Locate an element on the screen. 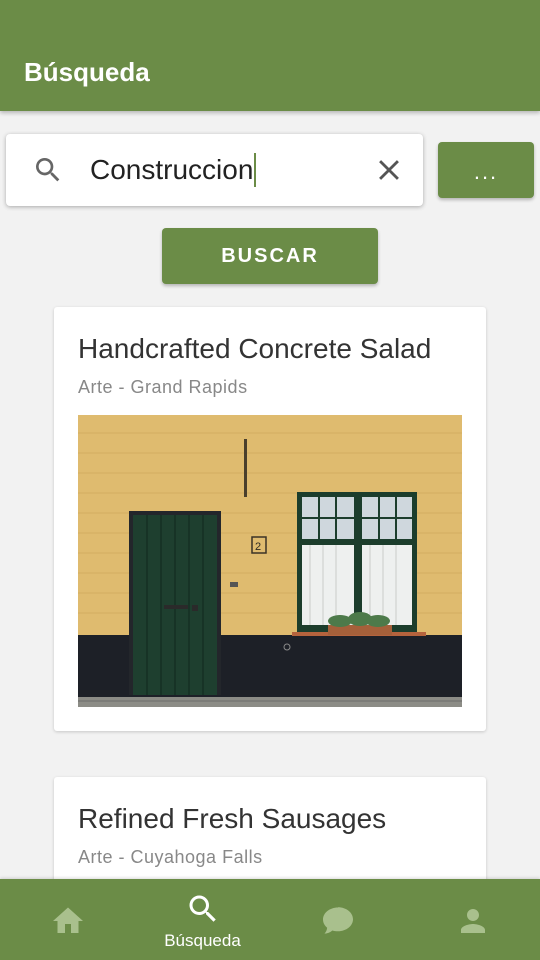 Image resolution: width=540 pixels, height=960 pixels. nav-item-chat is located at coordinates (337, 919).